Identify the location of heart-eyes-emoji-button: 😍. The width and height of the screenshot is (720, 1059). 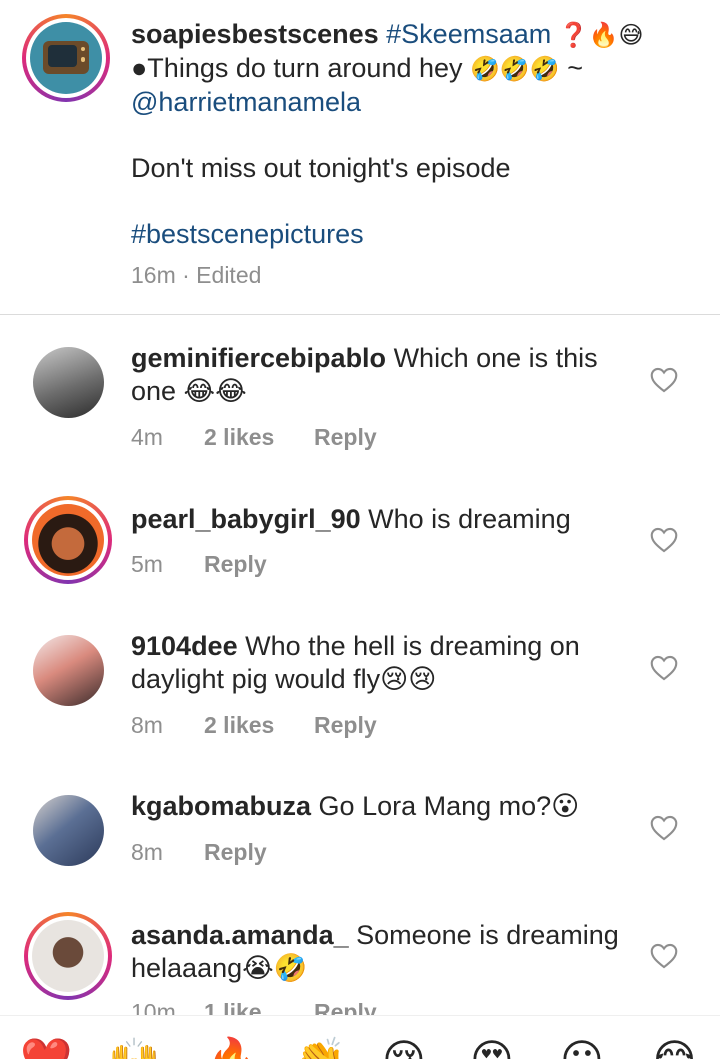
(492, 1048).